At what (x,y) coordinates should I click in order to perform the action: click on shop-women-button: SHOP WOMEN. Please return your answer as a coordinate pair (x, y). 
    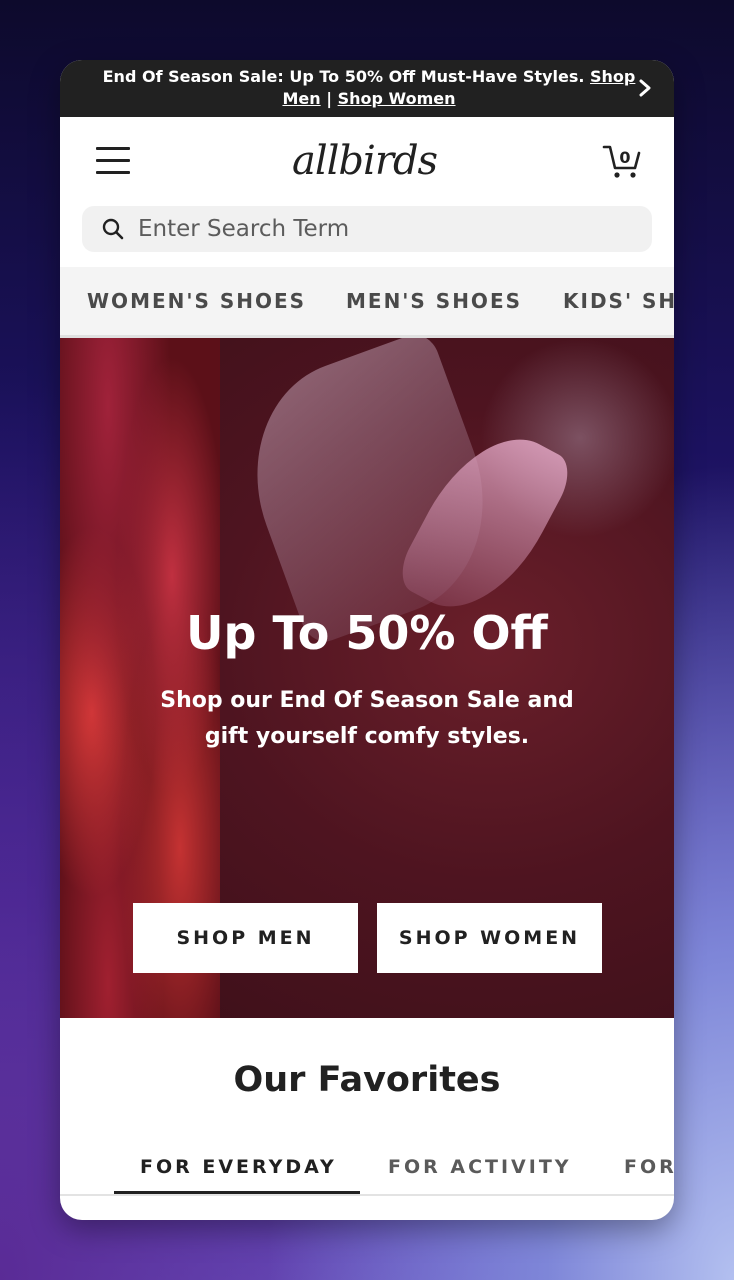
    Looking at the image, I should click on (489, 938).